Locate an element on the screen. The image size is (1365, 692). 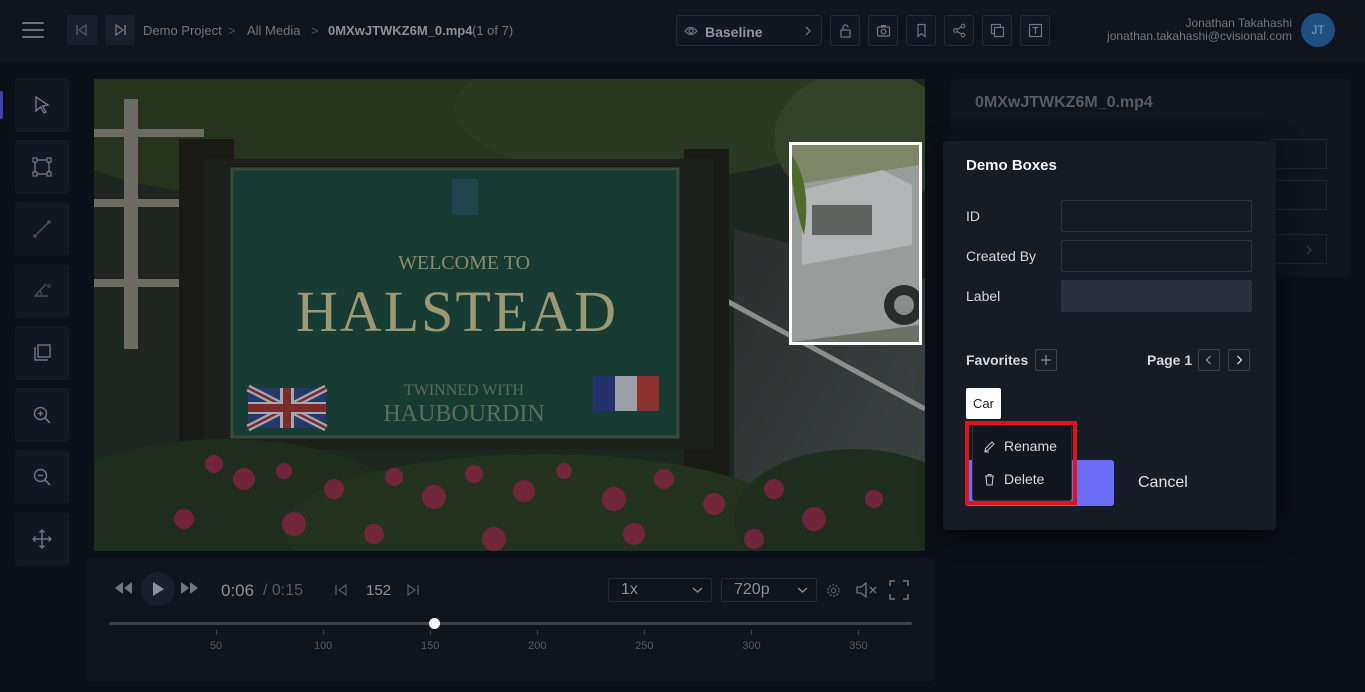
next-frame-icon is located at coordinates (413, 590).